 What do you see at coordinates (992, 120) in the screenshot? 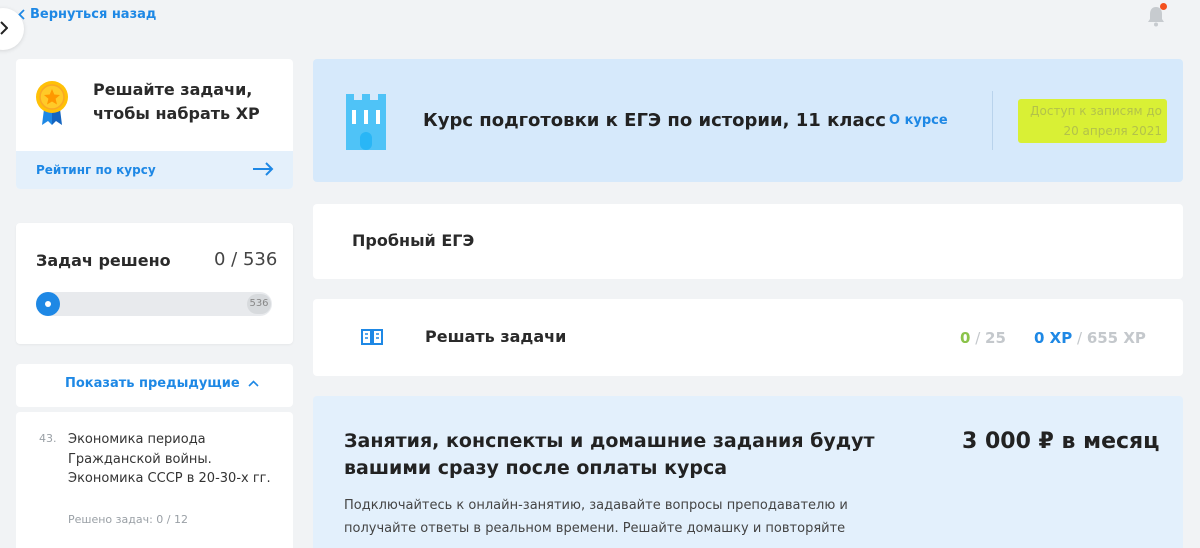
I see `banner-divider` at bounding box center [992, 120].